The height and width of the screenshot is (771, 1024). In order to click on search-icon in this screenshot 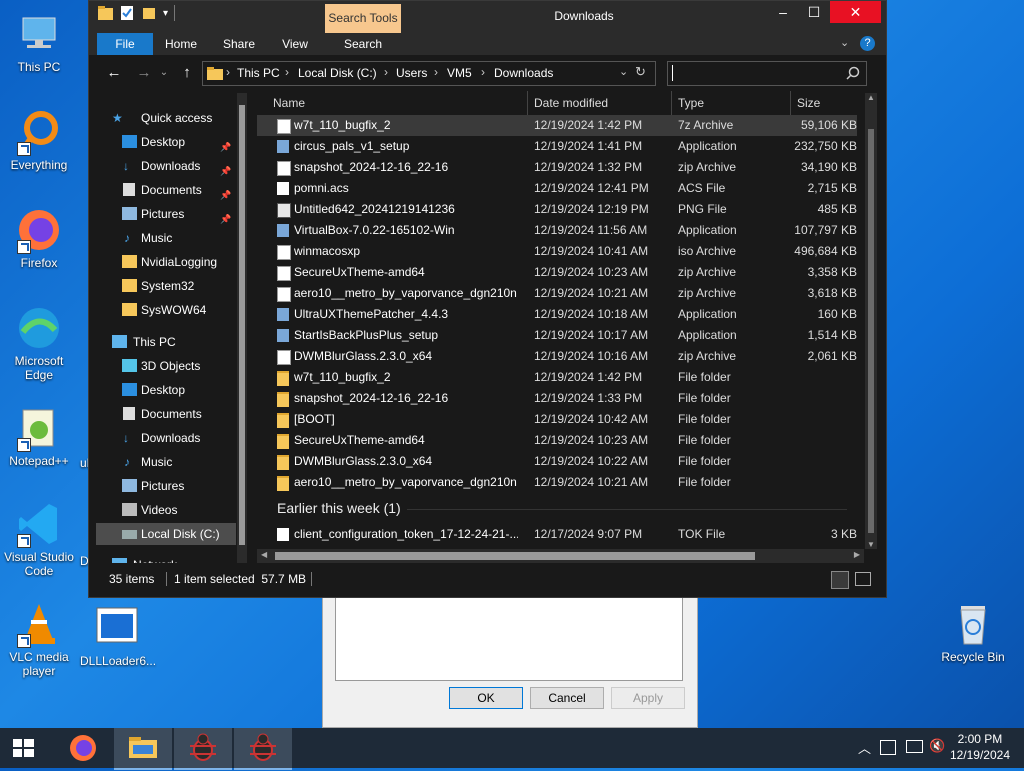, I will do `click(853, 73)`.